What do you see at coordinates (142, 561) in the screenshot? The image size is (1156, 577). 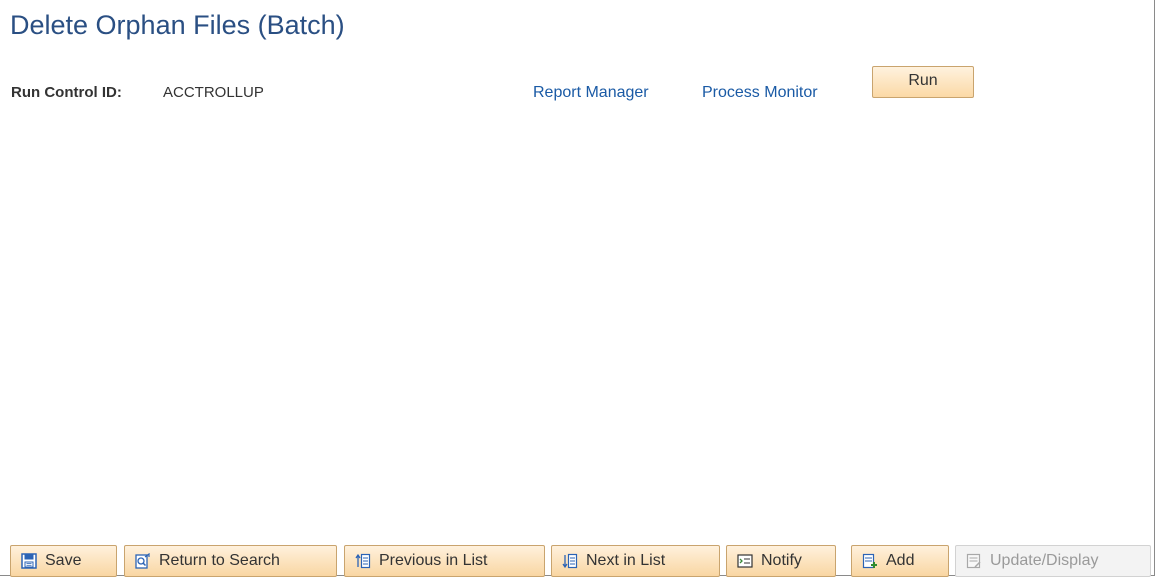 I see `search-return-icon` at bounding box center [142, 561].